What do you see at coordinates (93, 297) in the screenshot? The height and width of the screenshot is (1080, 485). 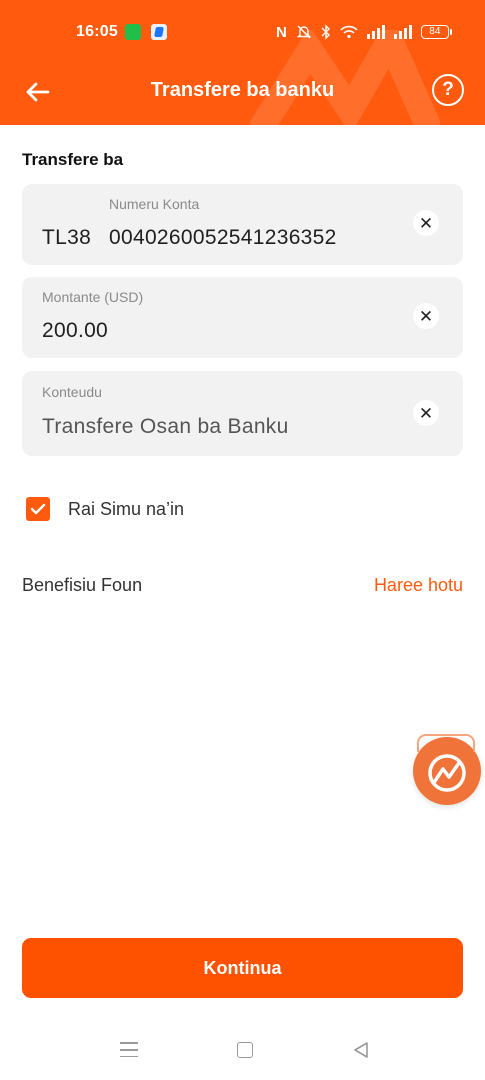 I see `amount-label: Montante (USD)` at bounding box center [93, 297].